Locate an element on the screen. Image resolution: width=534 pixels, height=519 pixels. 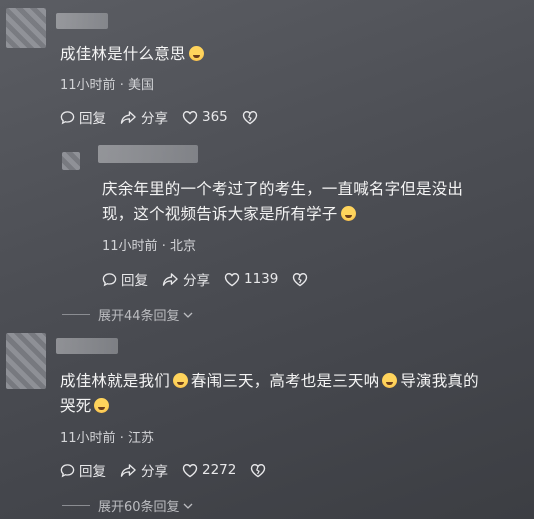
like-count: 365 is located at coordinates (215, 117).